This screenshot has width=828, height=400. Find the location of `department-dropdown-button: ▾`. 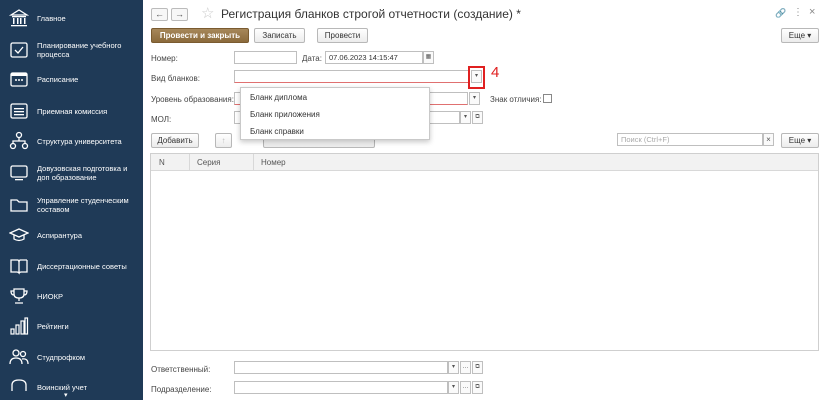

department-dropdown-button: ▾ is located at coordinates (453, 387).